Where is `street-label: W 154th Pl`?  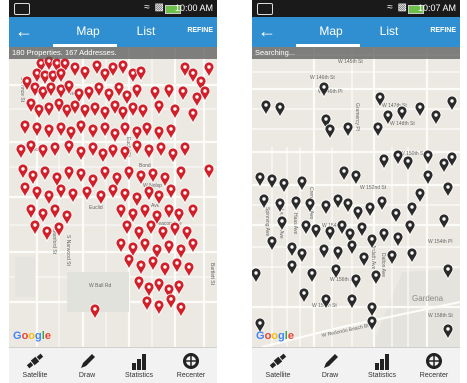
street-label: W 154th Pl is located at coordinates (440, 242).